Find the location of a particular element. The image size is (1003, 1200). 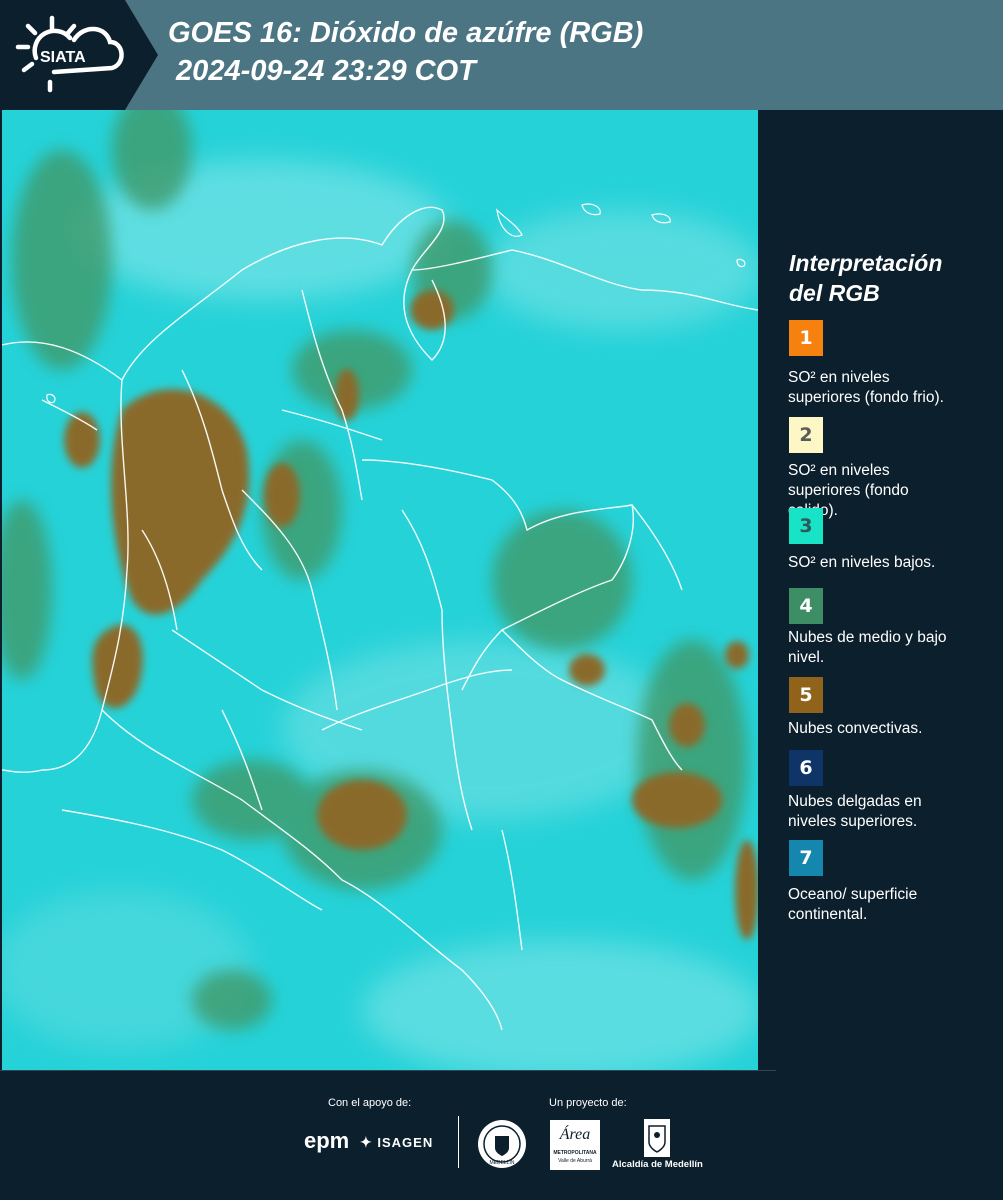

legend-text-line: nivel. is located at coordinates (806, 657).